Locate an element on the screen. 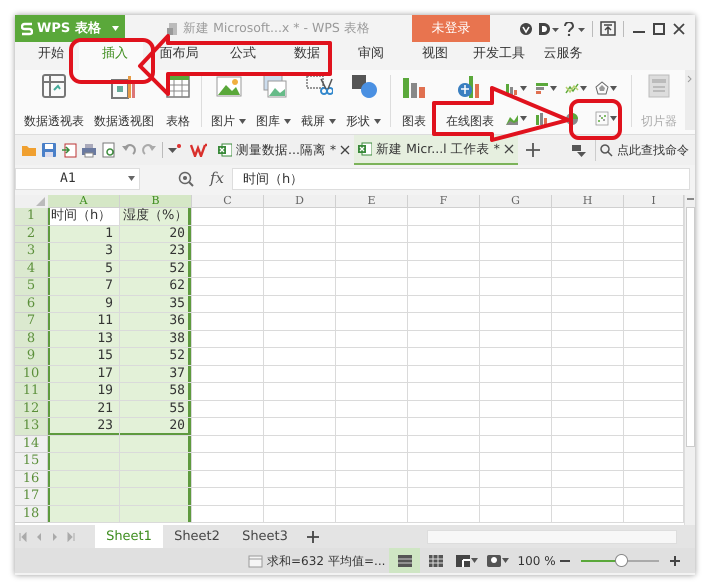  menu-tab: 数据 is located at coordinates (303, 56).